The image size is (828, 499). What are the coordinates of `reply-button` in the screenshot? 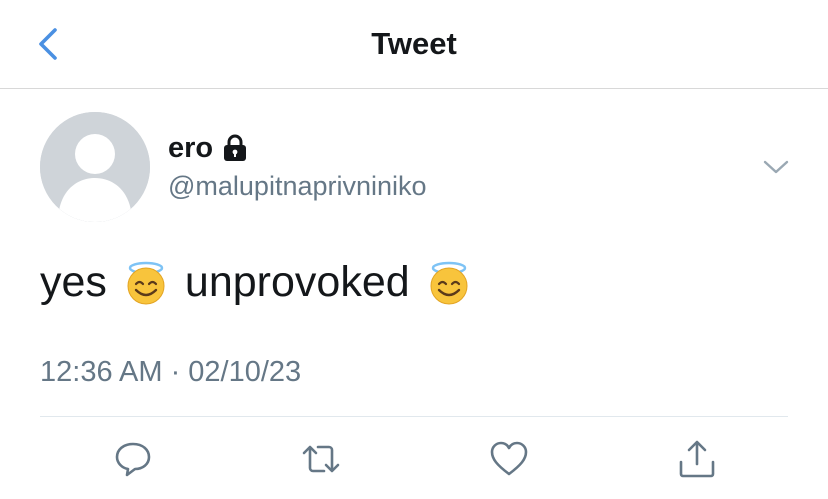 It's located at (133, 459).